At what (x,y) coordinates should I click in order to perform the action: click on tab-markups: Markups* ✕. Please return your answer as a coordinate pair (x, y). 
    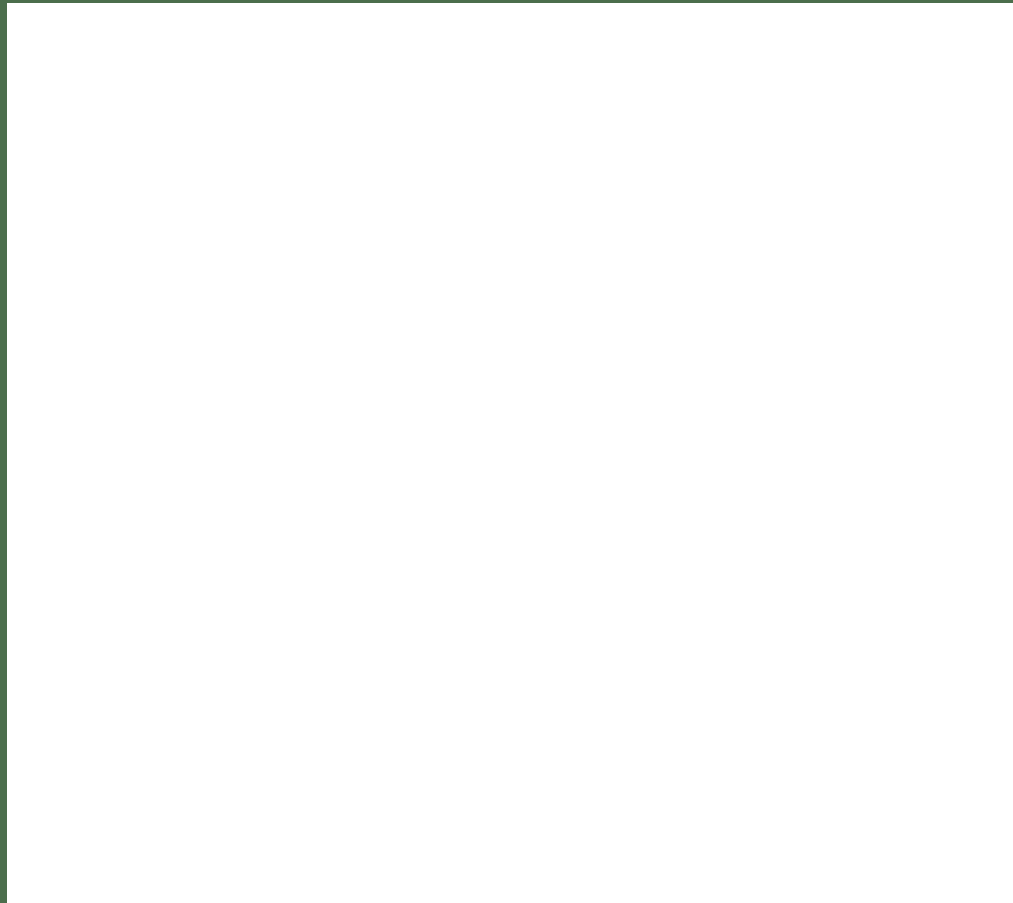
    Looking at the image, I should click on (73, 536).